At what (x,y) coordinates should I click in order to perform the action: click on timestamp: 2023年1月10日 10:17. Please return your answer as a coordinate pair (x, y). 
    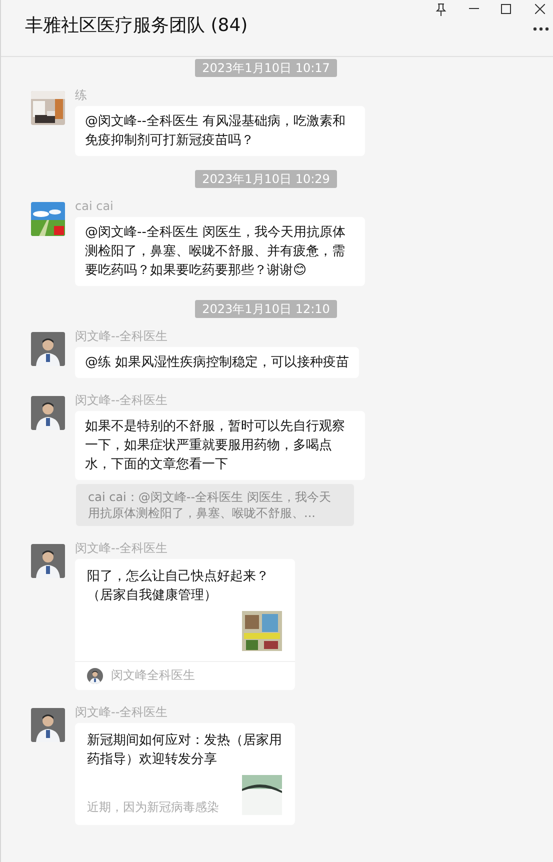
    Looking at the image, I should click on (266, 68).